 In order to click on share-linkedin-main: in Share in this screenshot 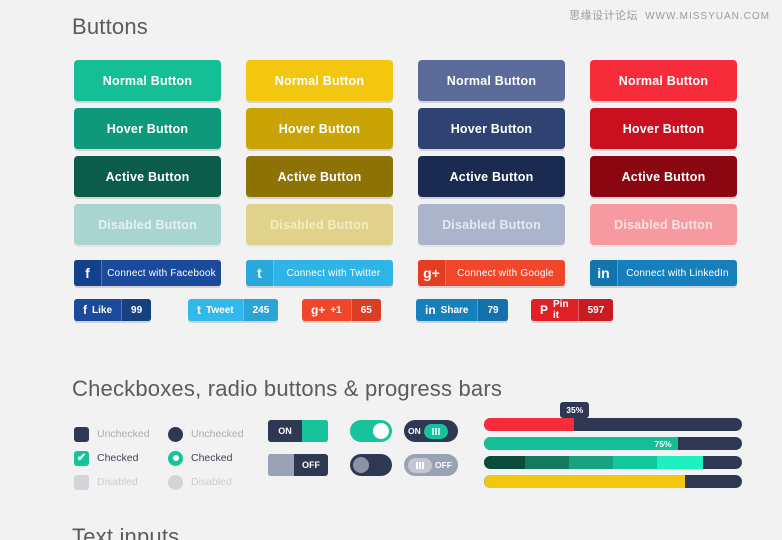, I will do `click(446, 310)`.